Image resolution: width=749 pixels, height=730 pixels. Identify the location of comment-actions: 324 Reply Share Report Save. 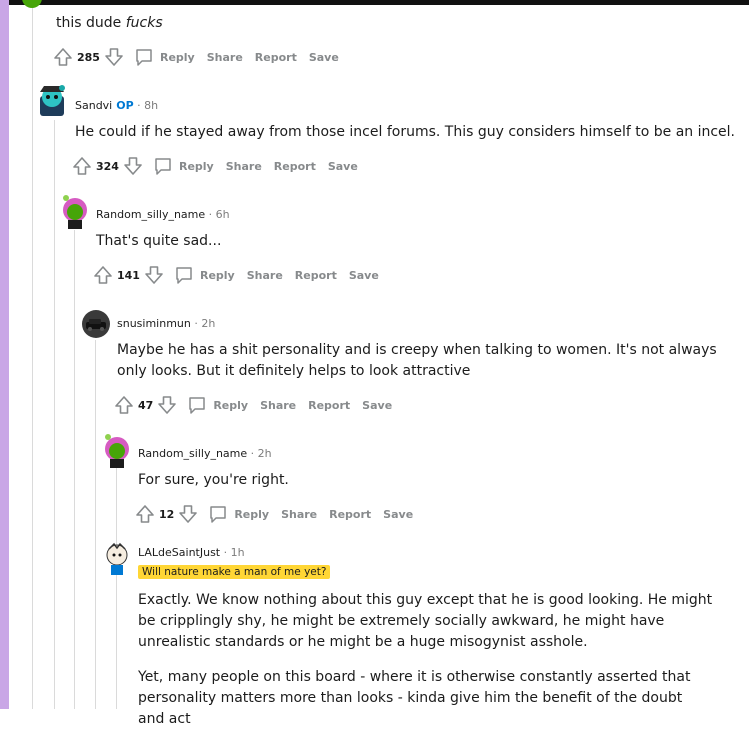
(215, 166).